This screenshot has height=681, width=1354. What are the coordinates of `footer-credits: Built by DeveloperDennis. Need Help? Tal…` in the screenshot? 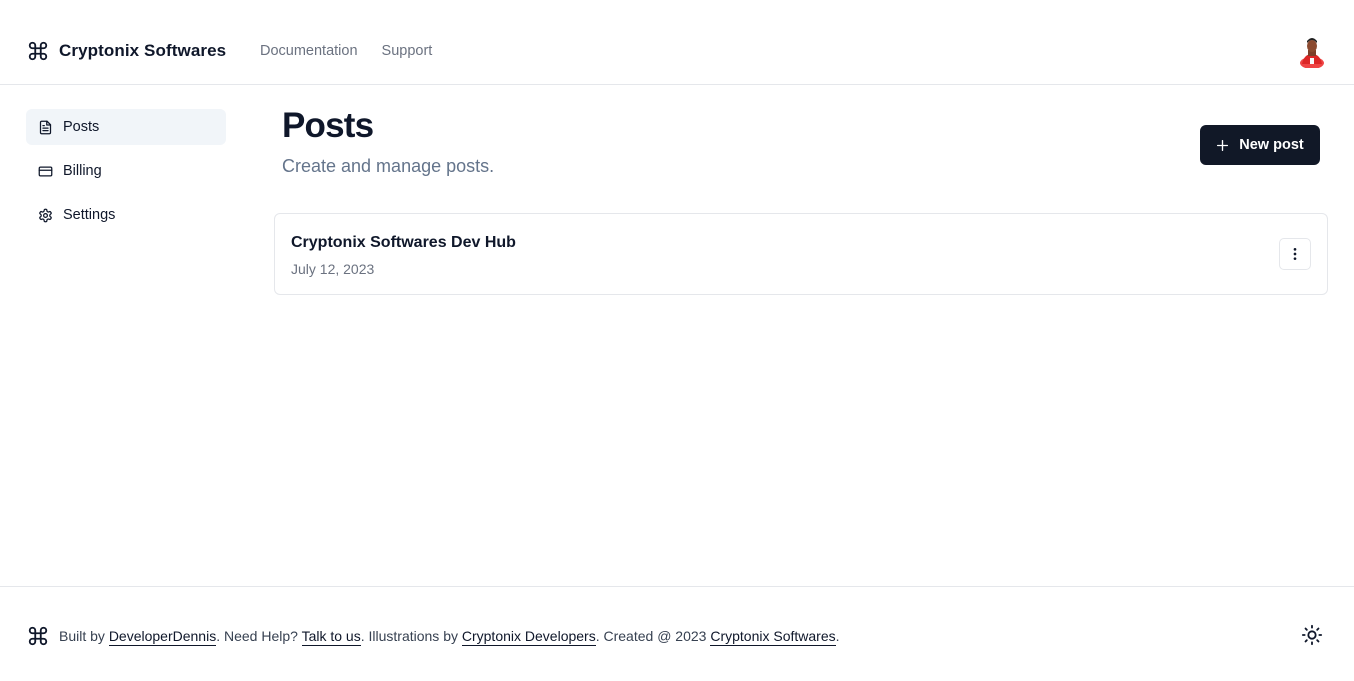 It's located at (433, 636).